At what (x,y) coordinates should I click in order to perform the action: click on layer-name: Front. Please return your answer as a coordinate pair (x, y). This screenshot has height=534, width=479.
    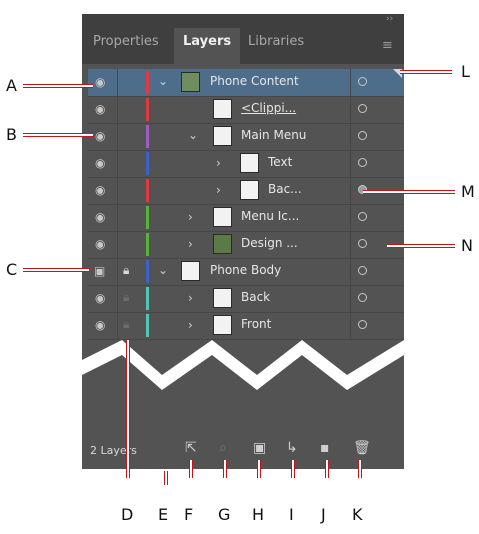
    Looking at the image, I should click on (256, 324).